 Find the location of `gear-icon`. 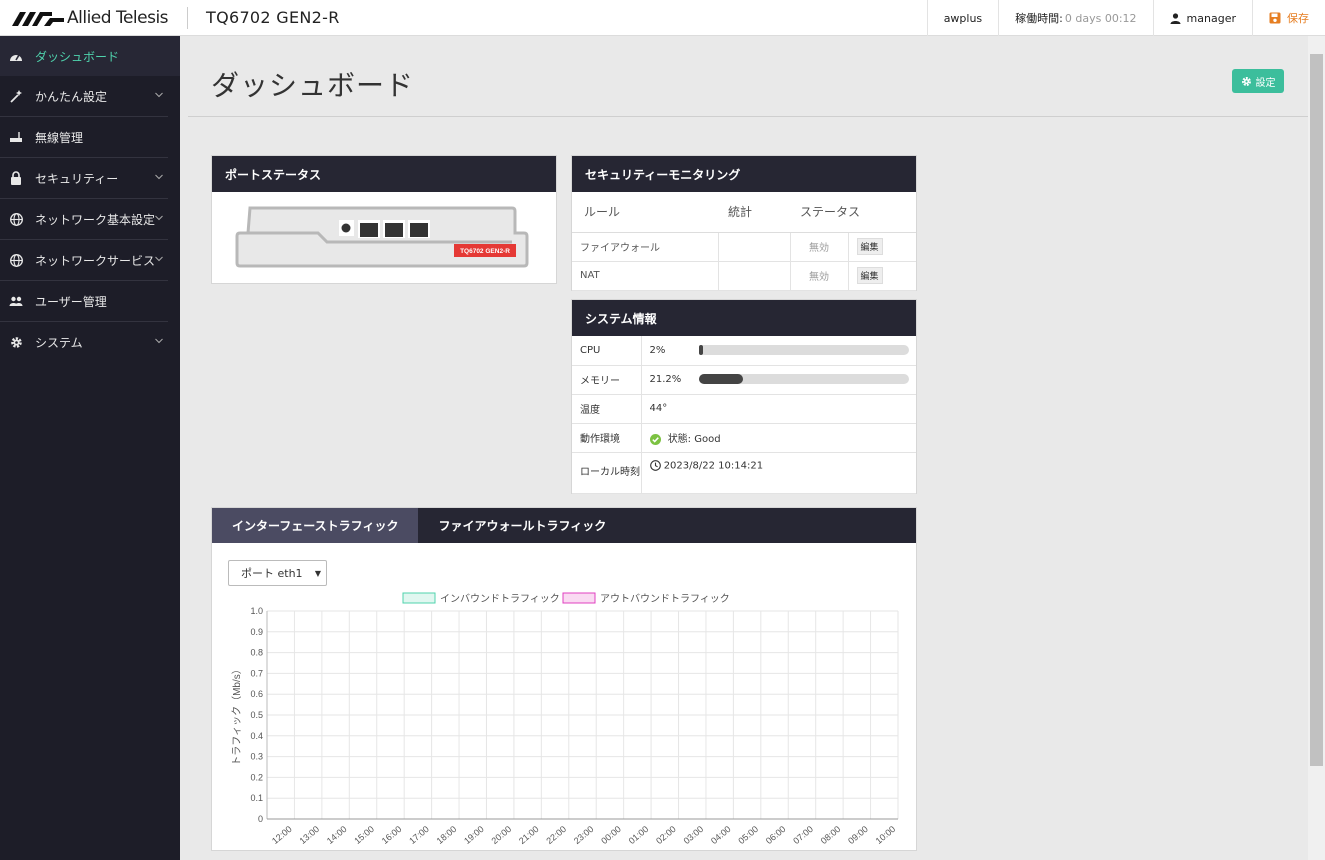

gear-icon is located at coordinates (1246, 81).